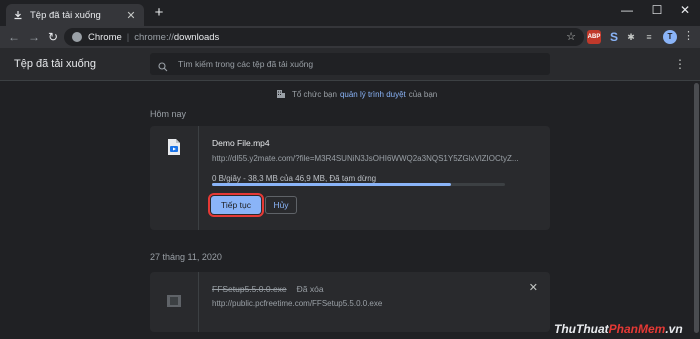 This screenshot has width=700, height=339. I want to click on search-icon, so click(163, 65).